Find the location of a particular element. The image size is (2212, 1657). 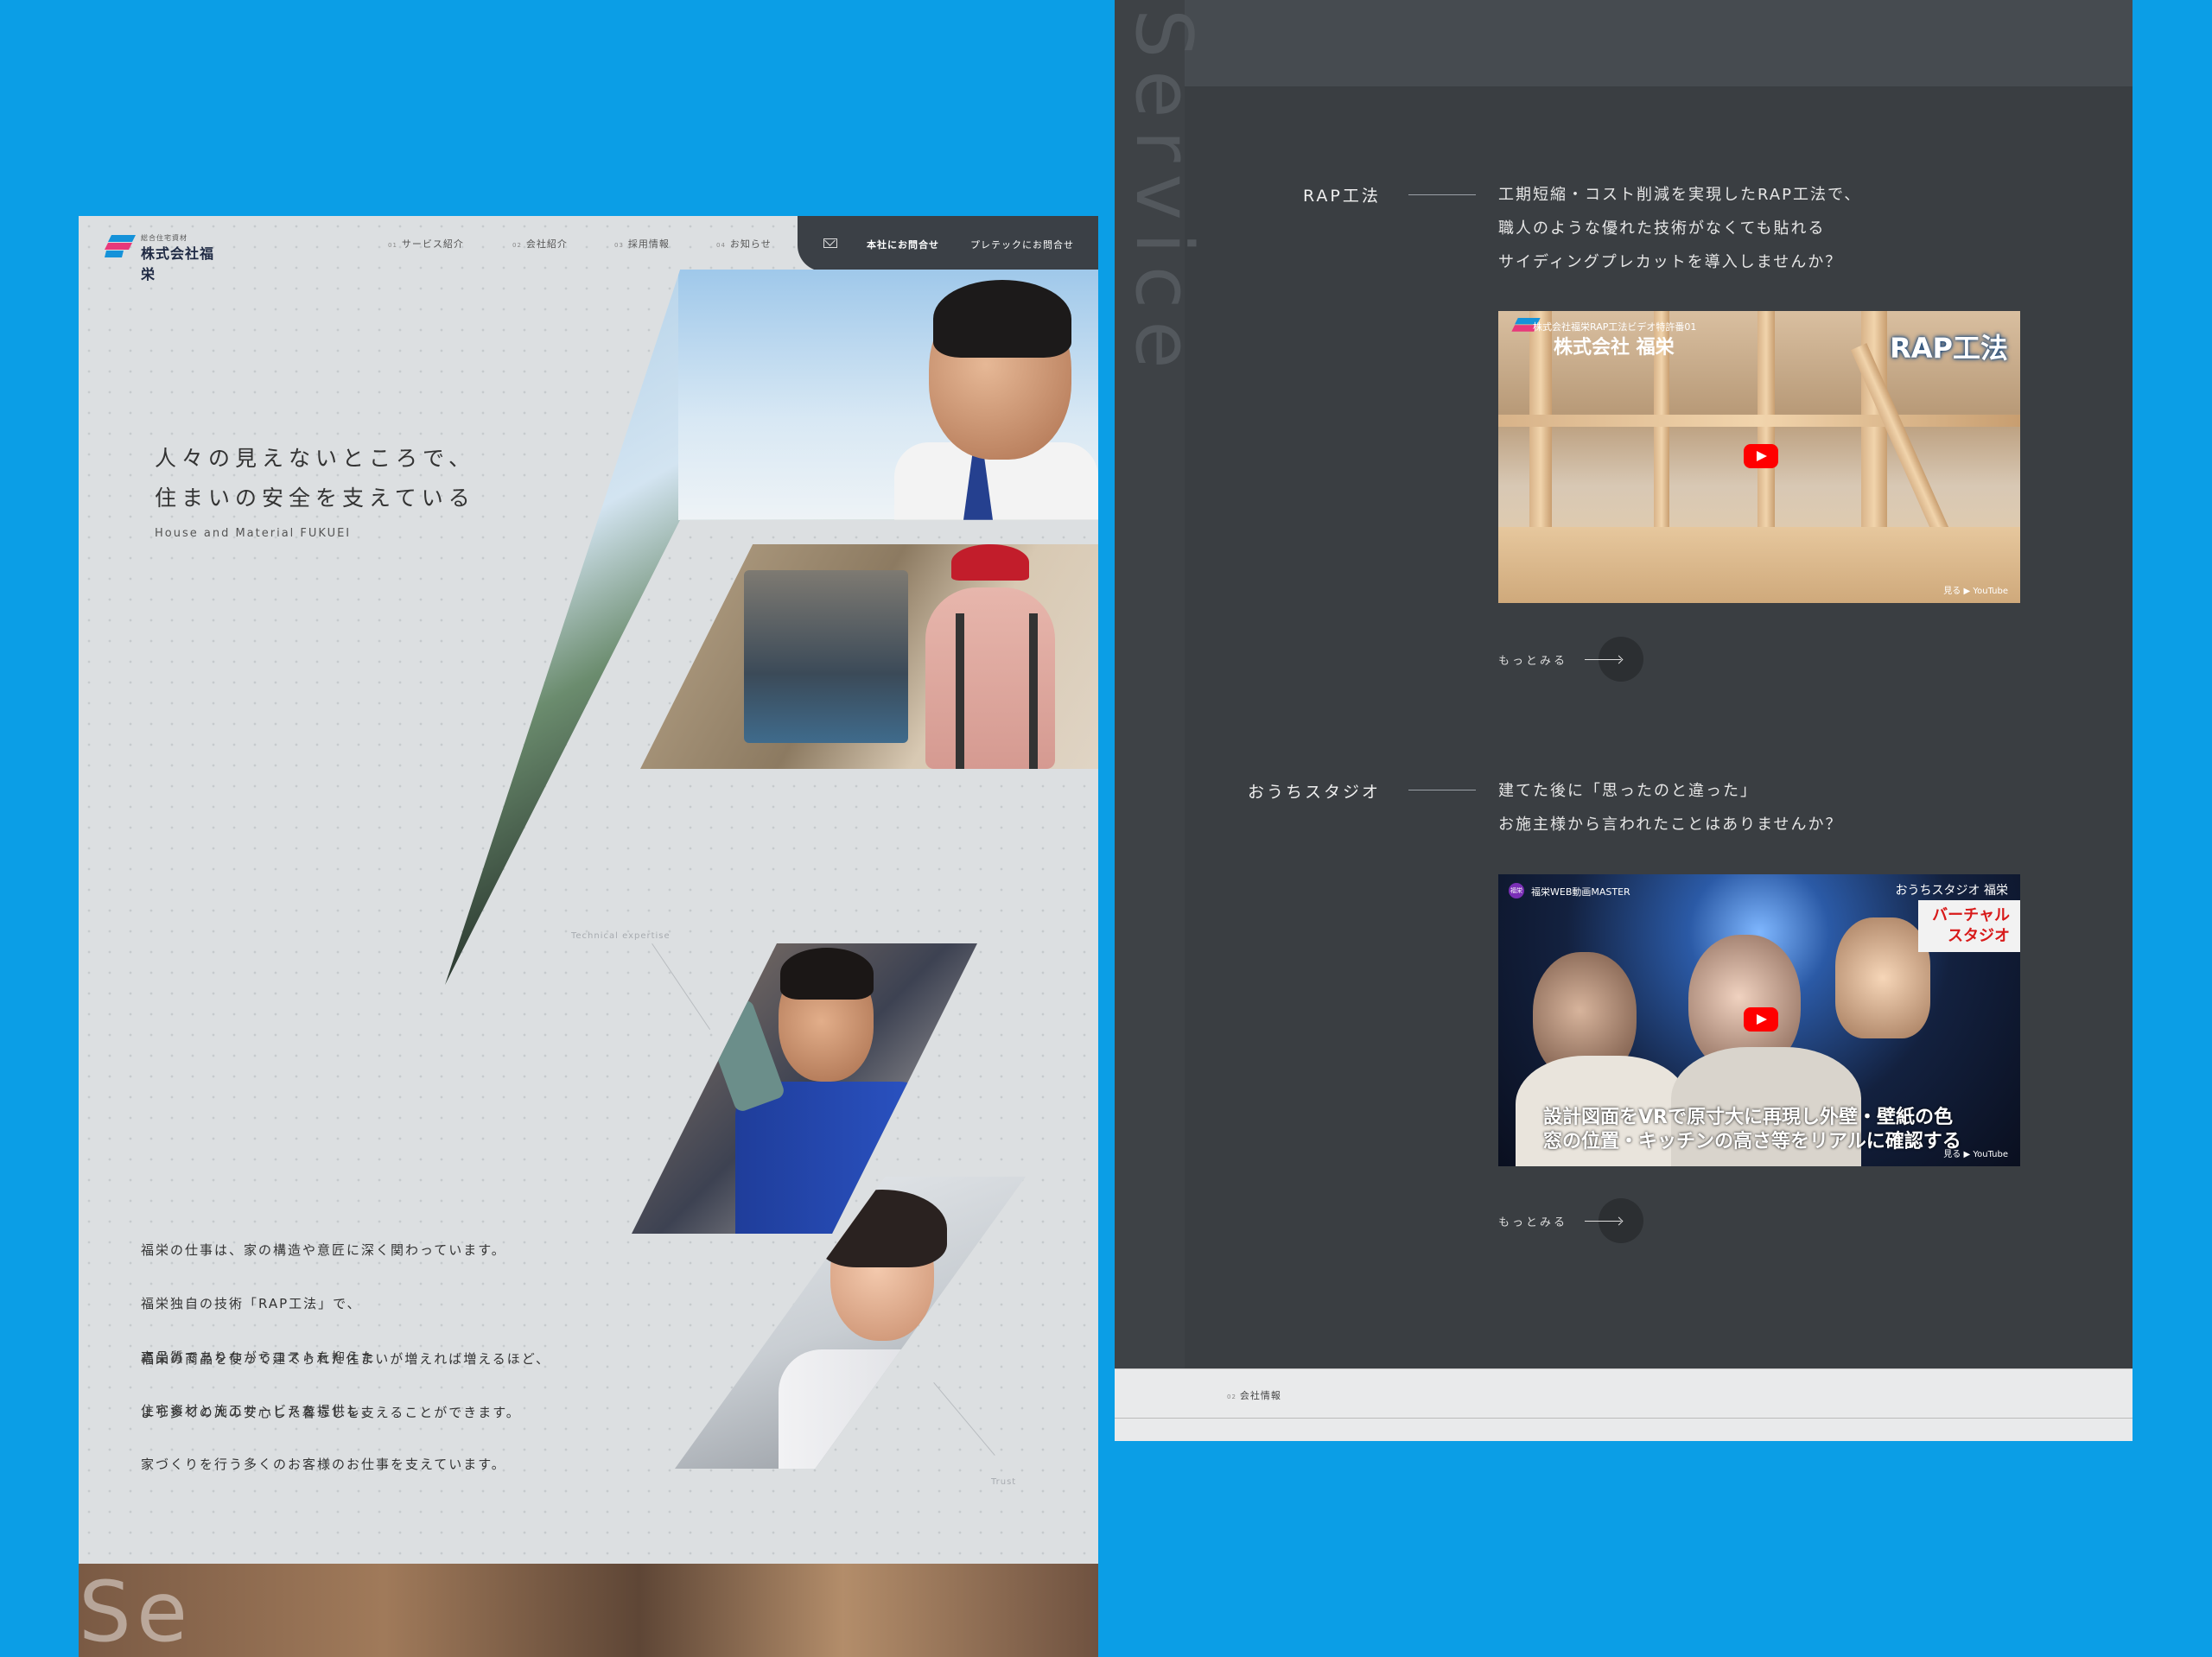

video-channel: 福栄WEB動画MASTER is located at coordinates (1580, 892).